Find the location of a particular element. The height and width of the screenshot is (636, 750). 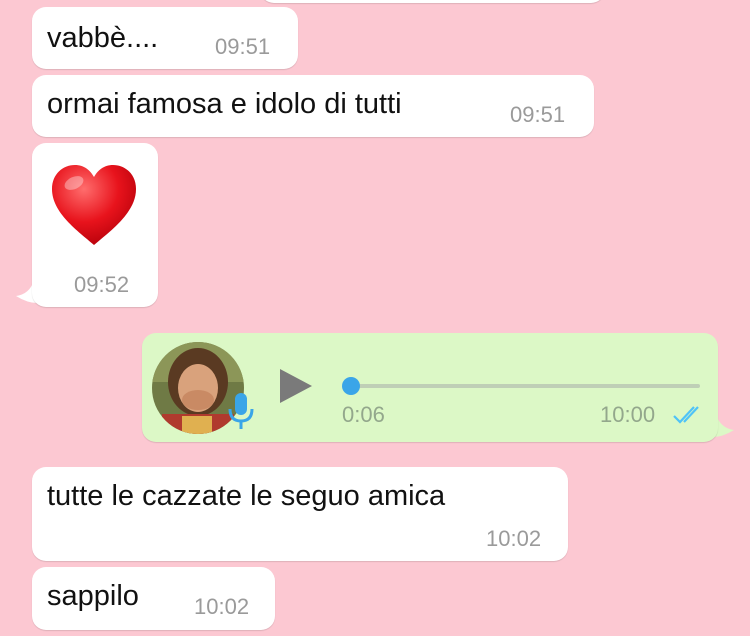

message-time: 10:00 is located at coordinates (628, 414).